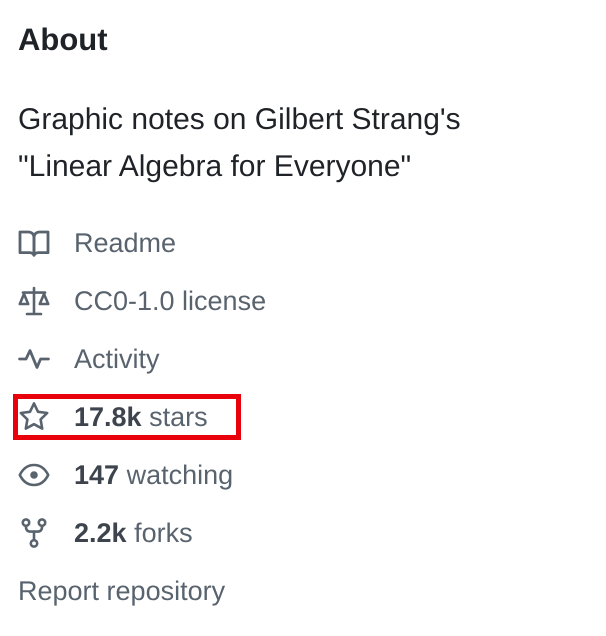  I want to click on repository-description: Graphic notes on Gilbert Strang's "Linear Algebra for Everyone", so click(240, 143).